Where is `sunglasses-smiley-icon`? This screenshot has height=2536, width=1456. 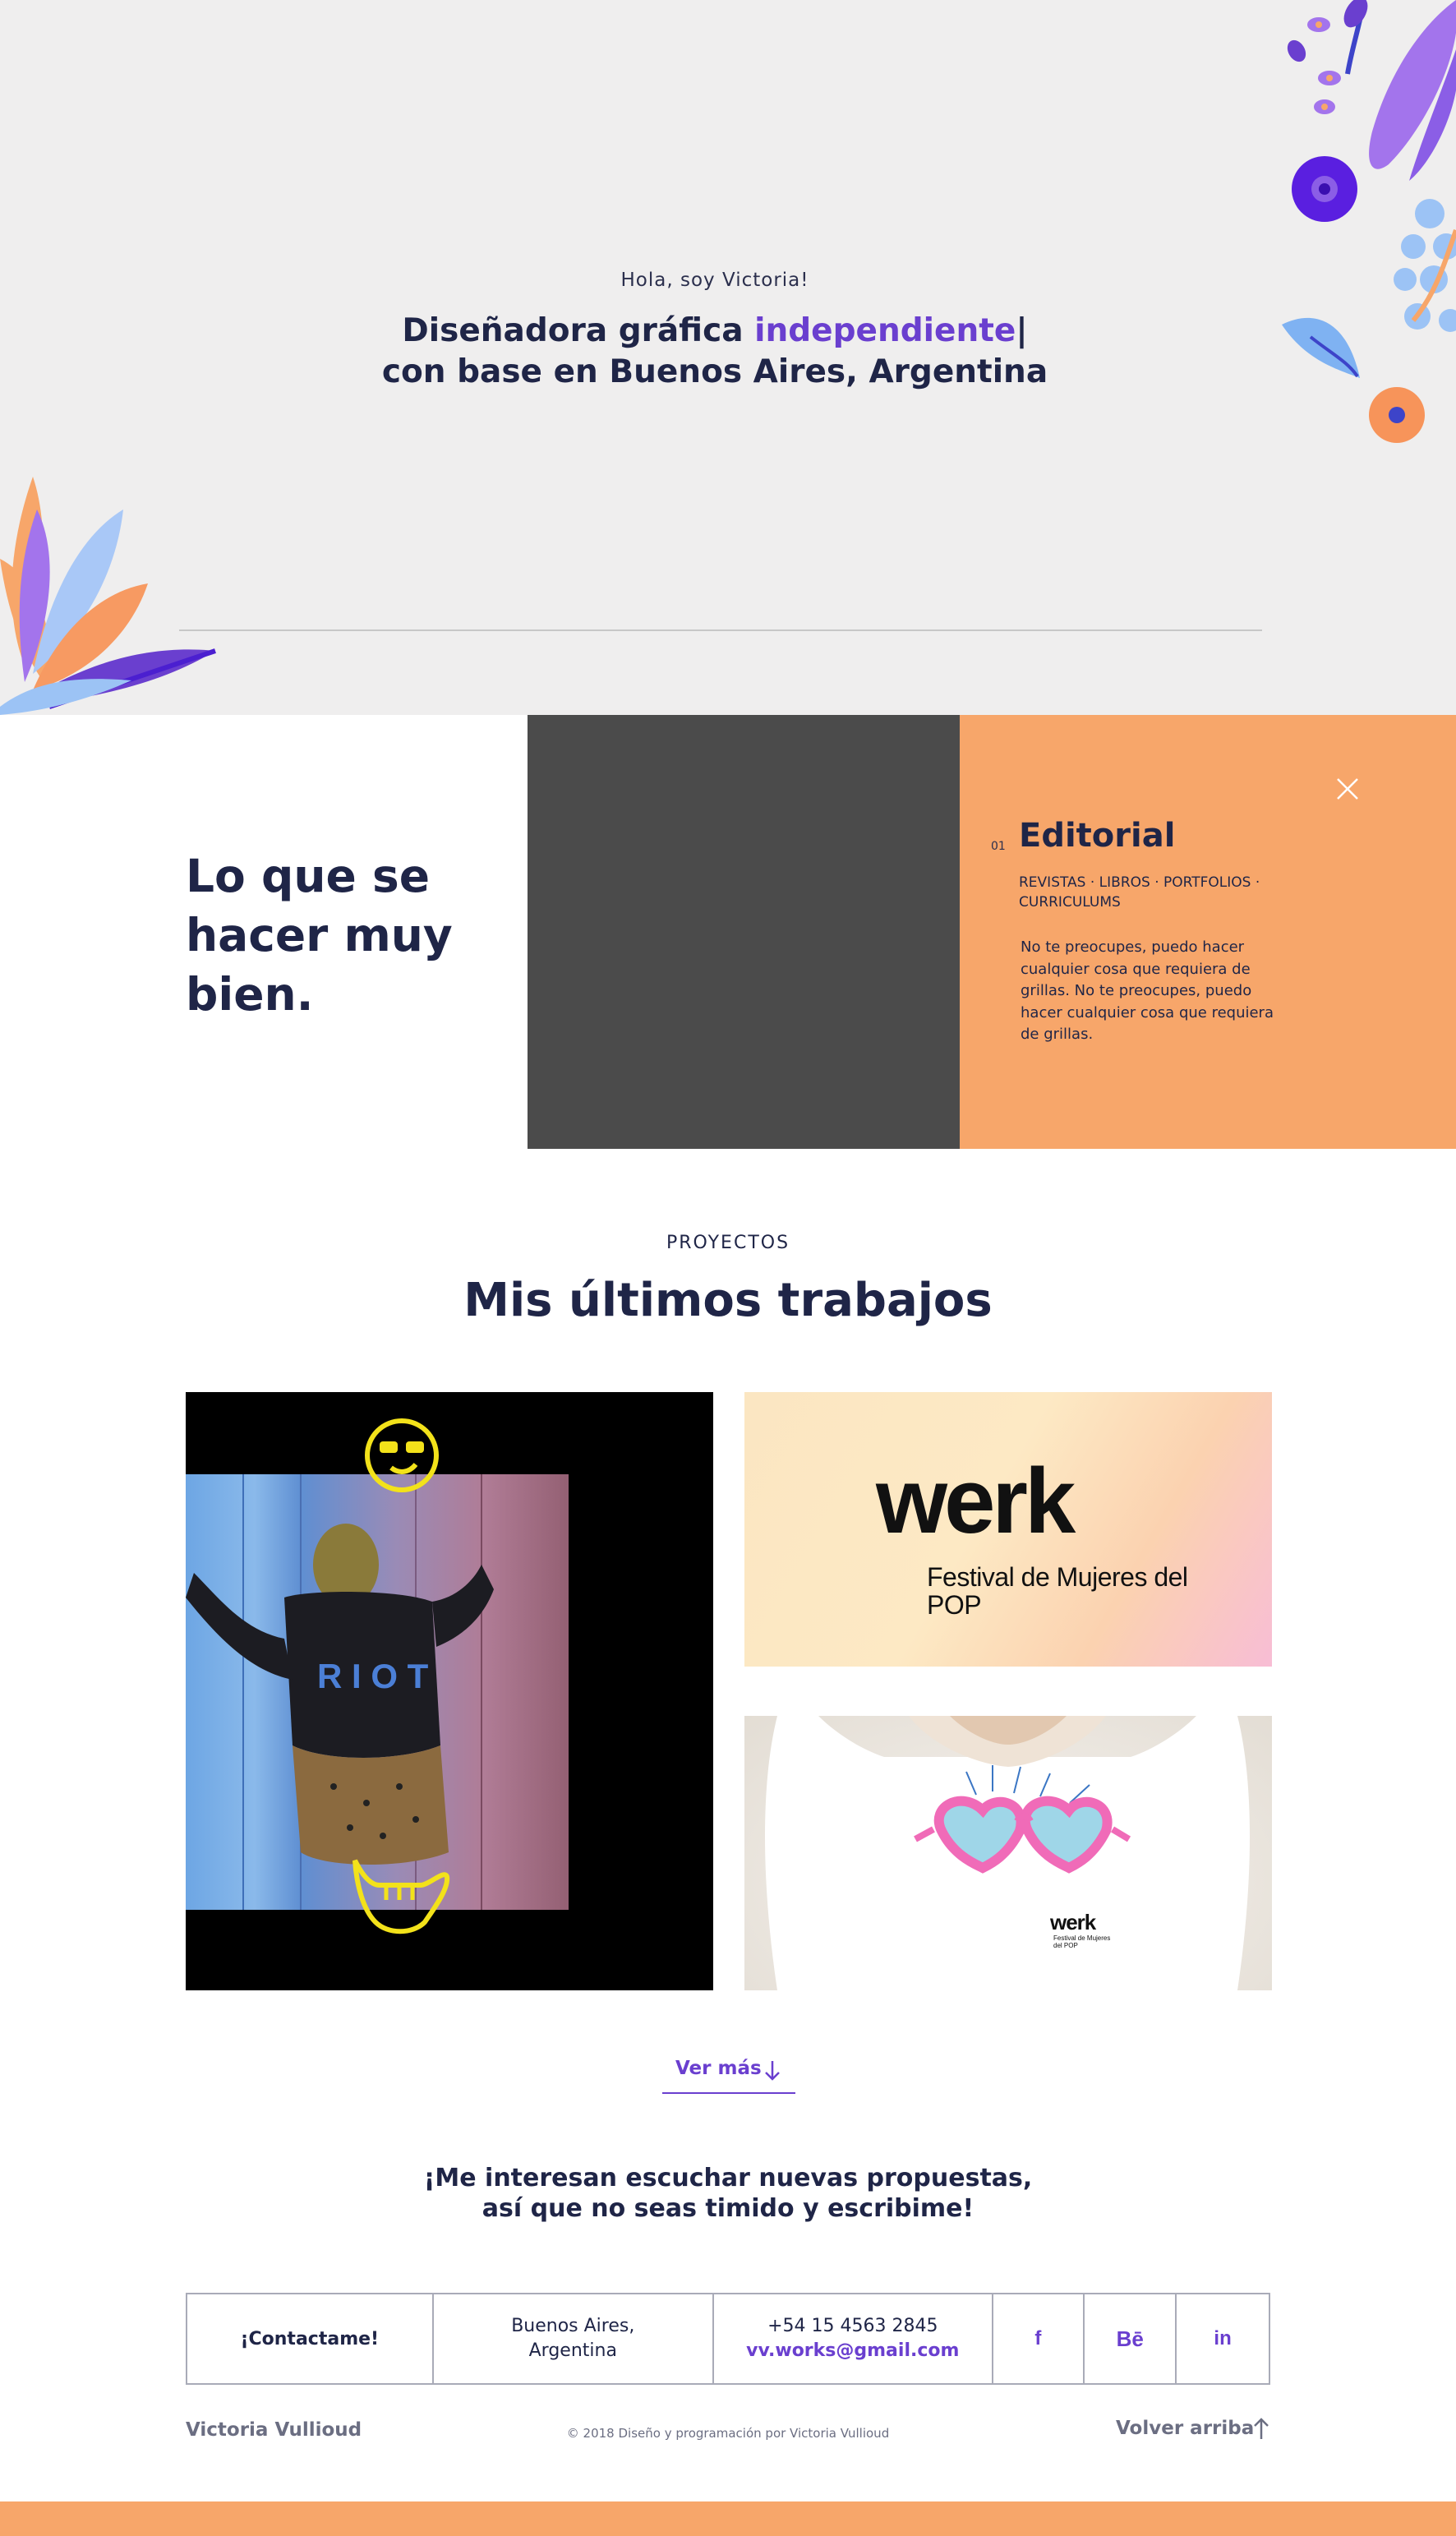 sunglasses-smiley-icon is located at coordinates (402, 1455).